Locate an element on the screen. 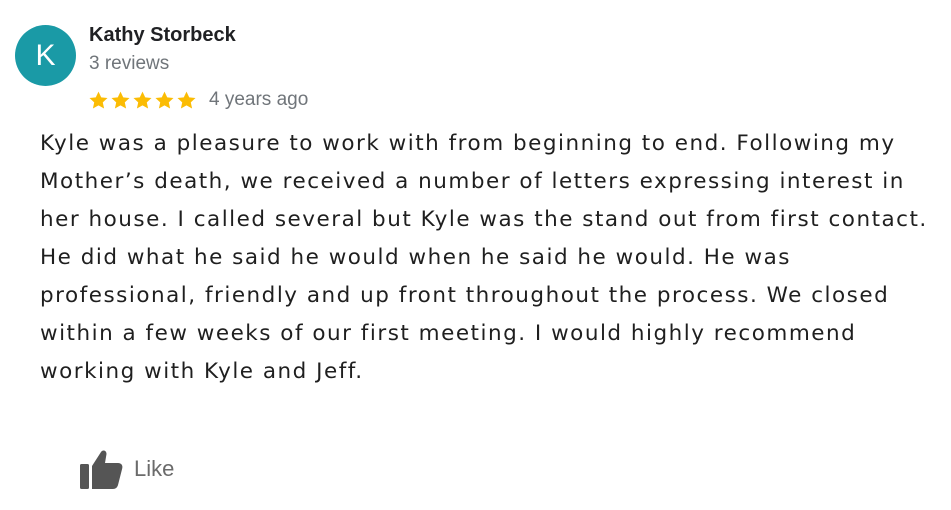  avatar: K is located at coordinates (45, 55).